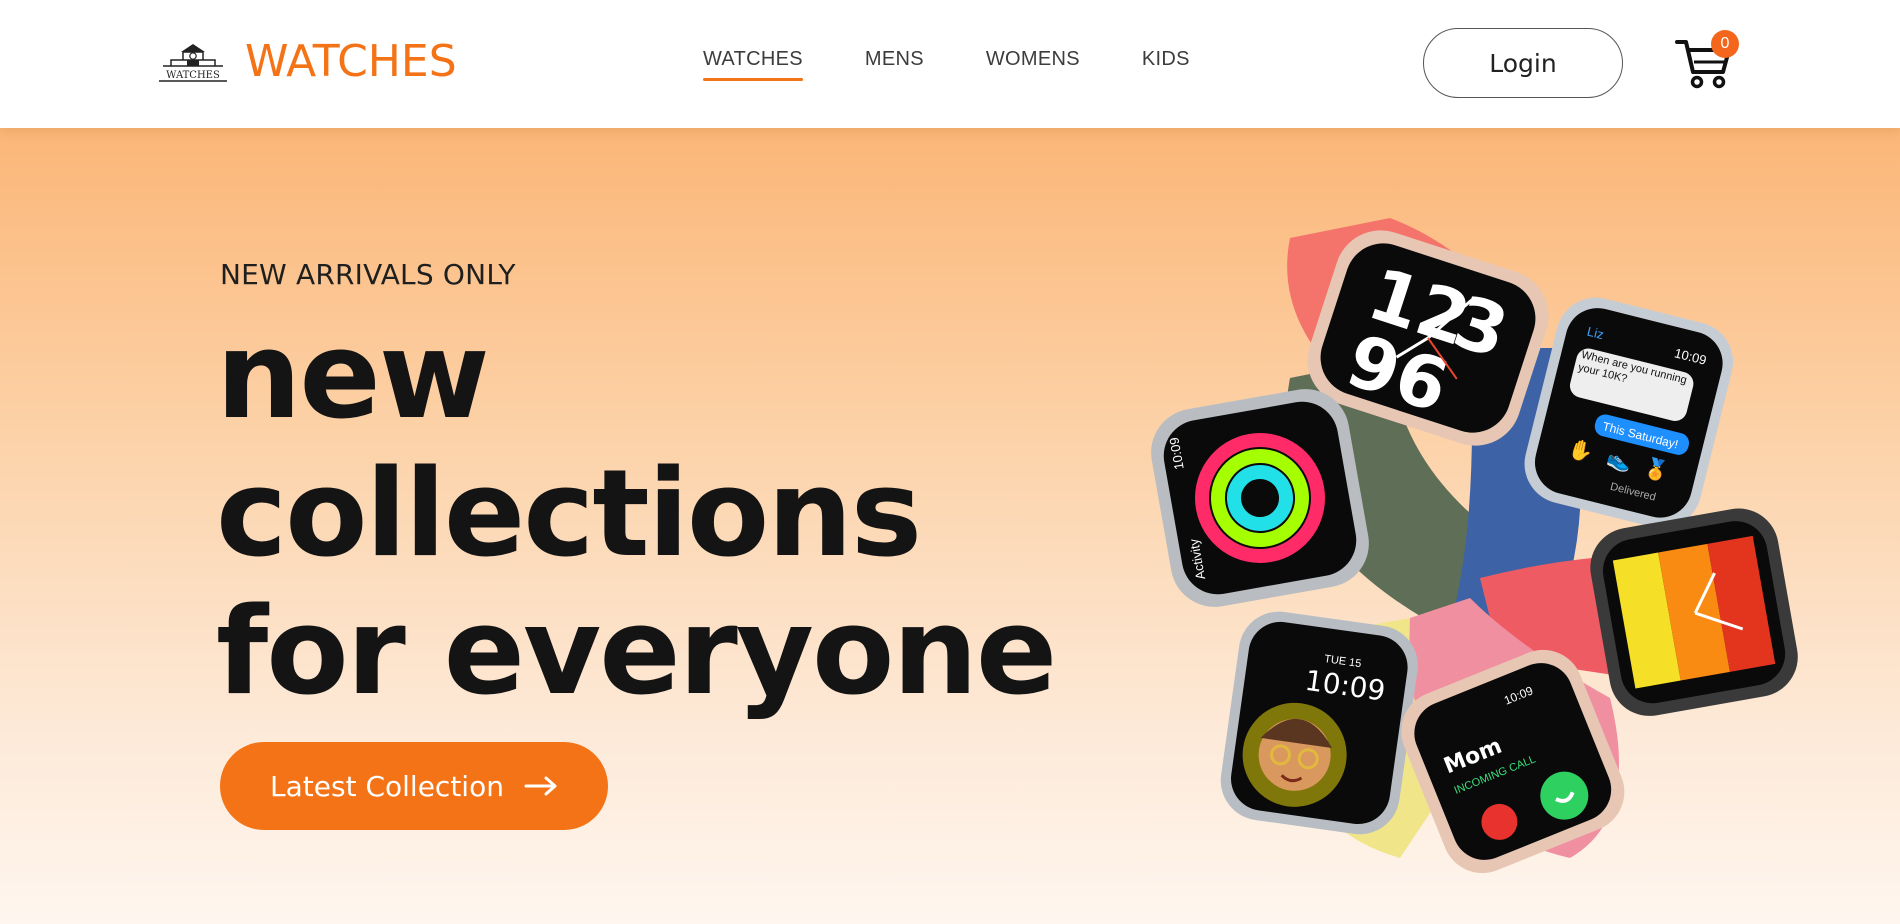  What do you see at coordinates (946, 64) in the screenshot?
I see `main-nav: WATCHES MENS WOMENS KIDS` at bounding box center [946, 64].